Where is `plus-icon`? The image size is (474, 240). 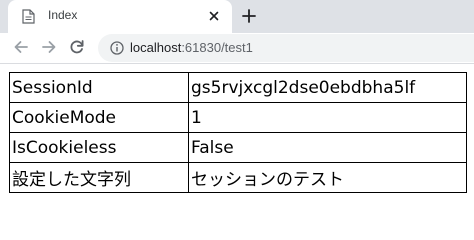
plus-icon is located at coordinates (249, 16).